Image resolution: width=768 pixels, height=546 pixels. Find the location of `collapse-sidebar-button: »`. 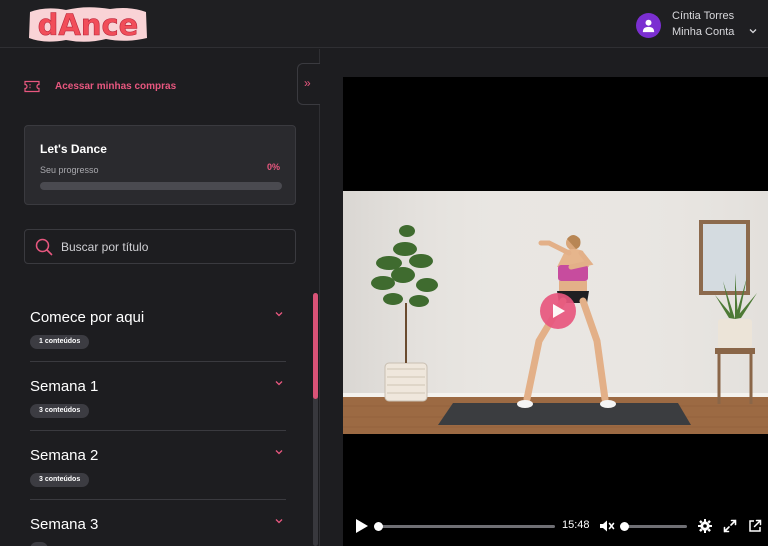

collapse-sidebar-button: » is located at coordinates (308, 84).